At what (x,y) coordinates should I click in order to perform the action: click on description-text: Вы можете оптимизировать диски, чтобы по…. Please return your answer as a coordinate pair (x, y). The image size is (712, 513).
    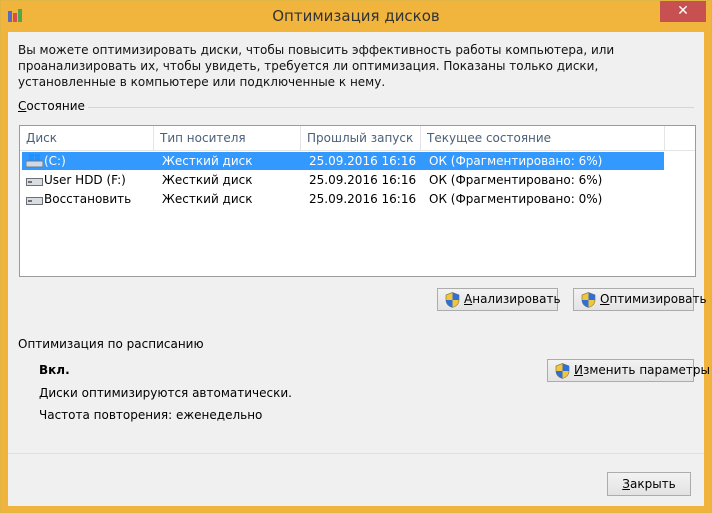
    Looking at the image, I should click on (316, 66).